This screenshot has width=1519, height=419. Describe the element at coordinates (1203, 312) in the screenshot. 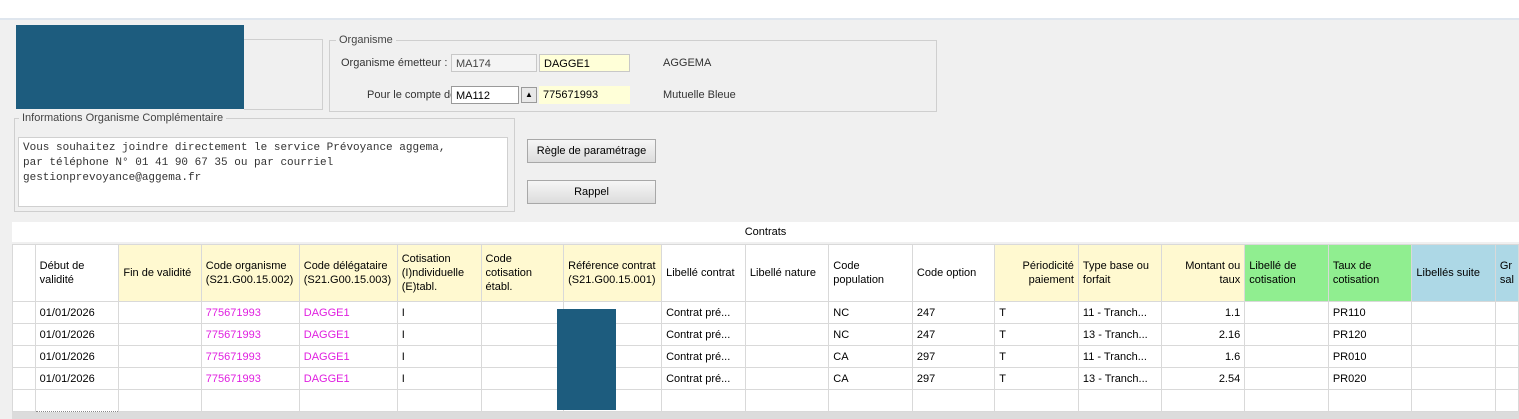

I see `cell-montant-taux: 1.1` at that location.